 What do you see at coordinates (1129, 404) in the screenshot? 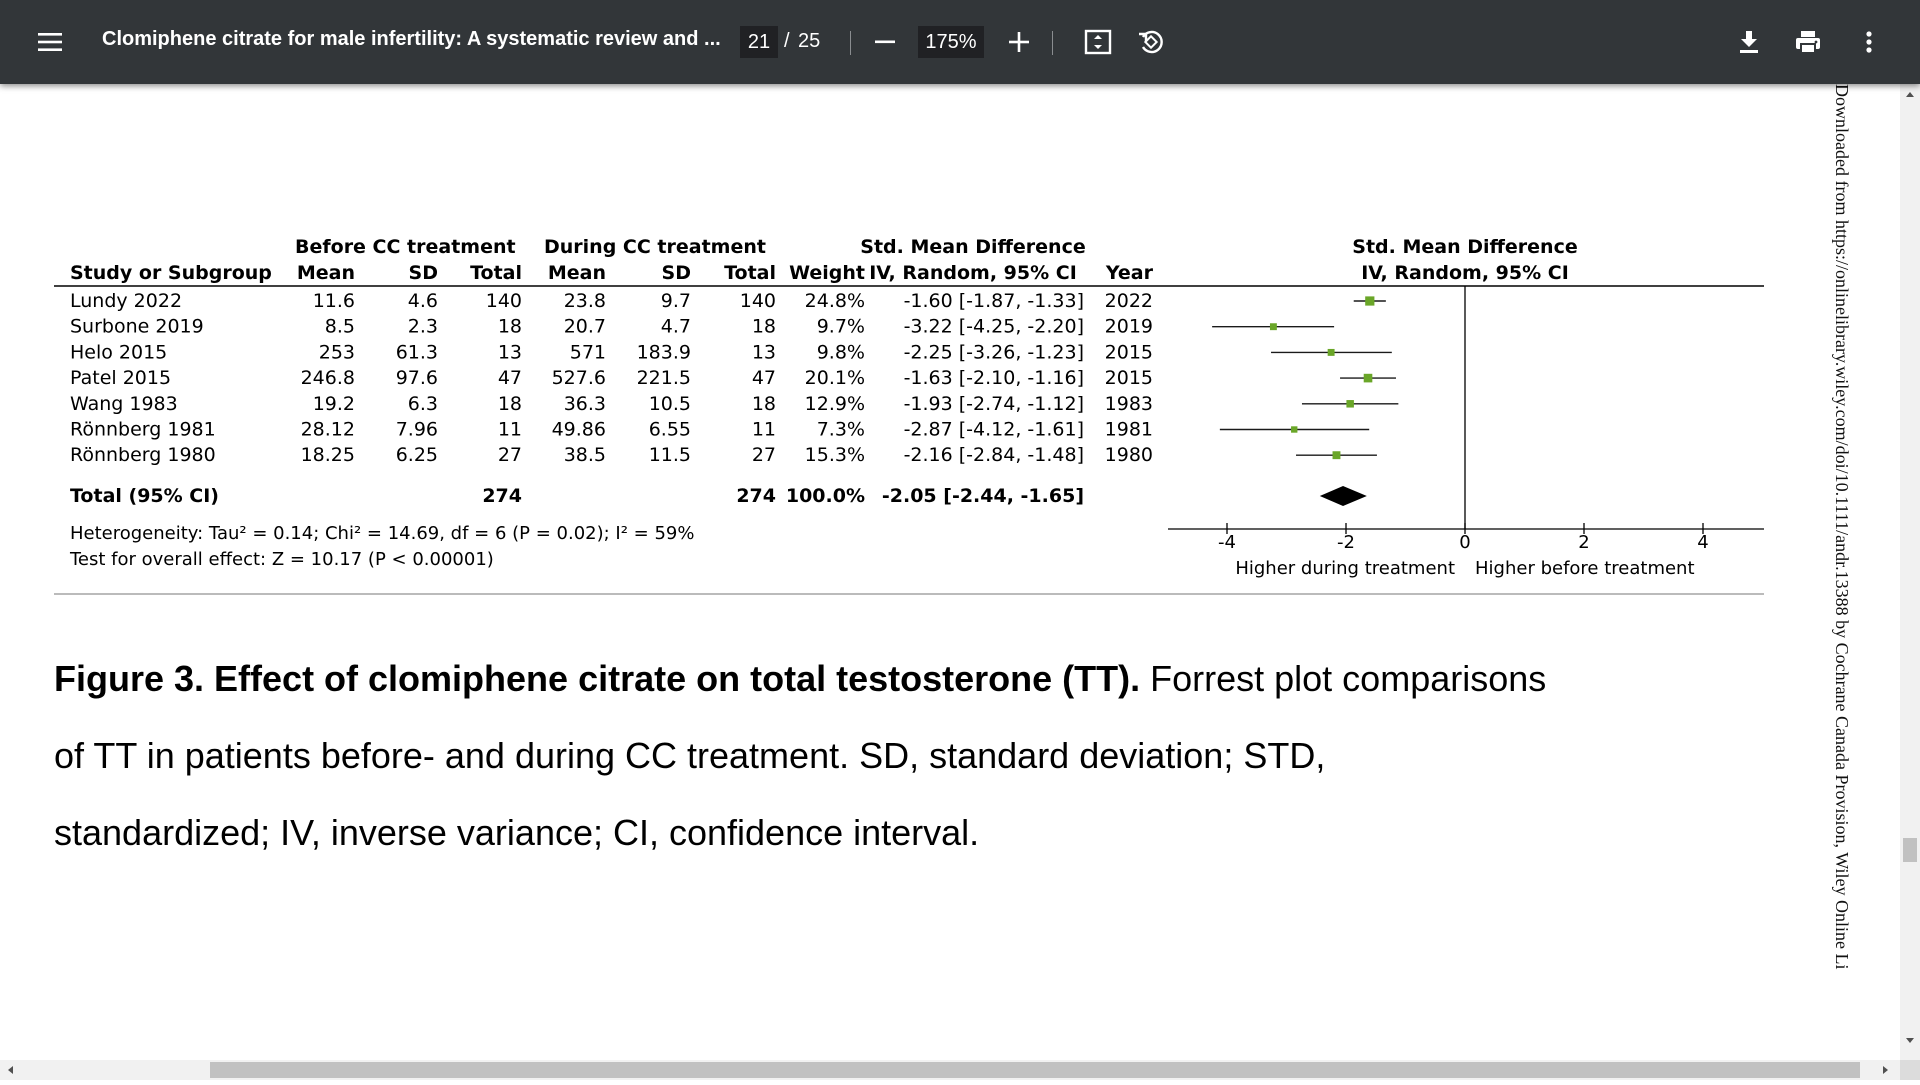
I see `table-cell-year: 1983` at bounding box center [1129, 404].